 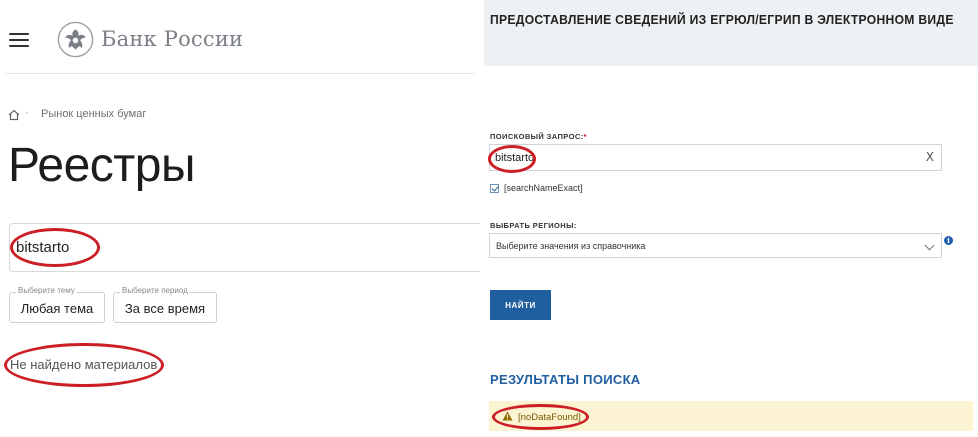 What do you see at coordinates (533, 225) in the screenshot?
I see `regions-label: ВЫБРАТЬ РЕГИОНЫ:` at bounding box center [533, 225].